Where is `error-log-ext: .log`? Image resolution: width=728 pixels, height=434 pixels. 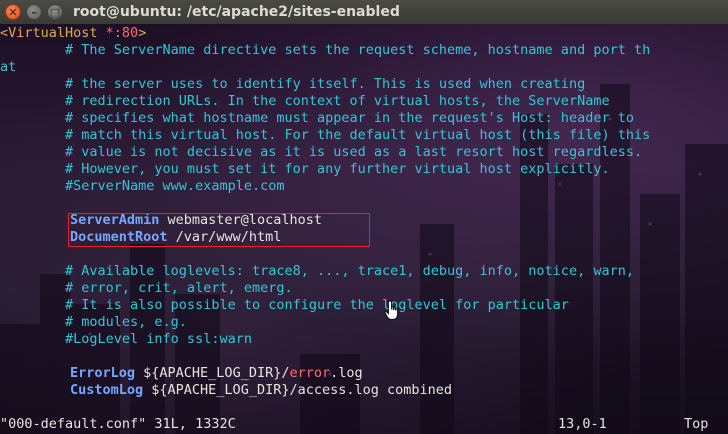
error-log-ext: .log is located at coordinates (346, 373).